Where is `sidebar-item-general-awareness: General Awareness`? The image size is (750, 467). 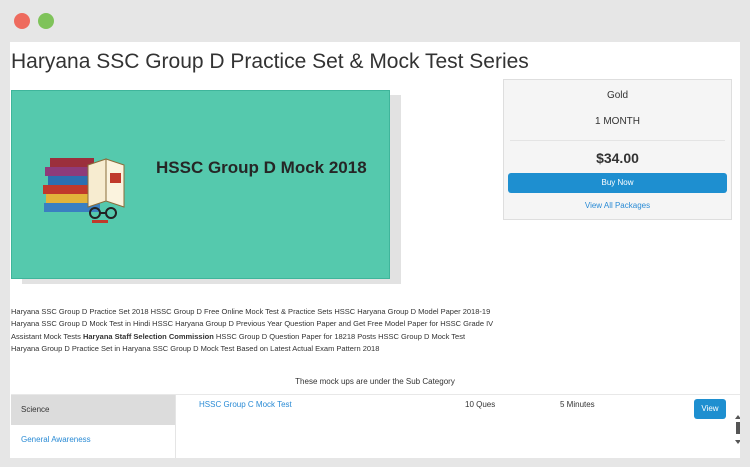 sidebar-item-general-awareness: General Awareness is located at coordinates (93, 440).